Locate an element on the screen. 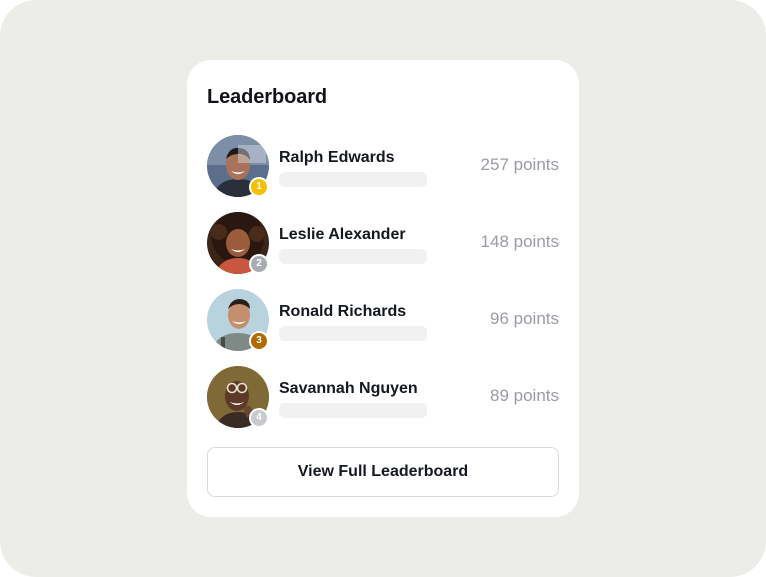 The width and height of the screenshot is (766, 577). points-value: 96 points is located at coordinates (524, 318).